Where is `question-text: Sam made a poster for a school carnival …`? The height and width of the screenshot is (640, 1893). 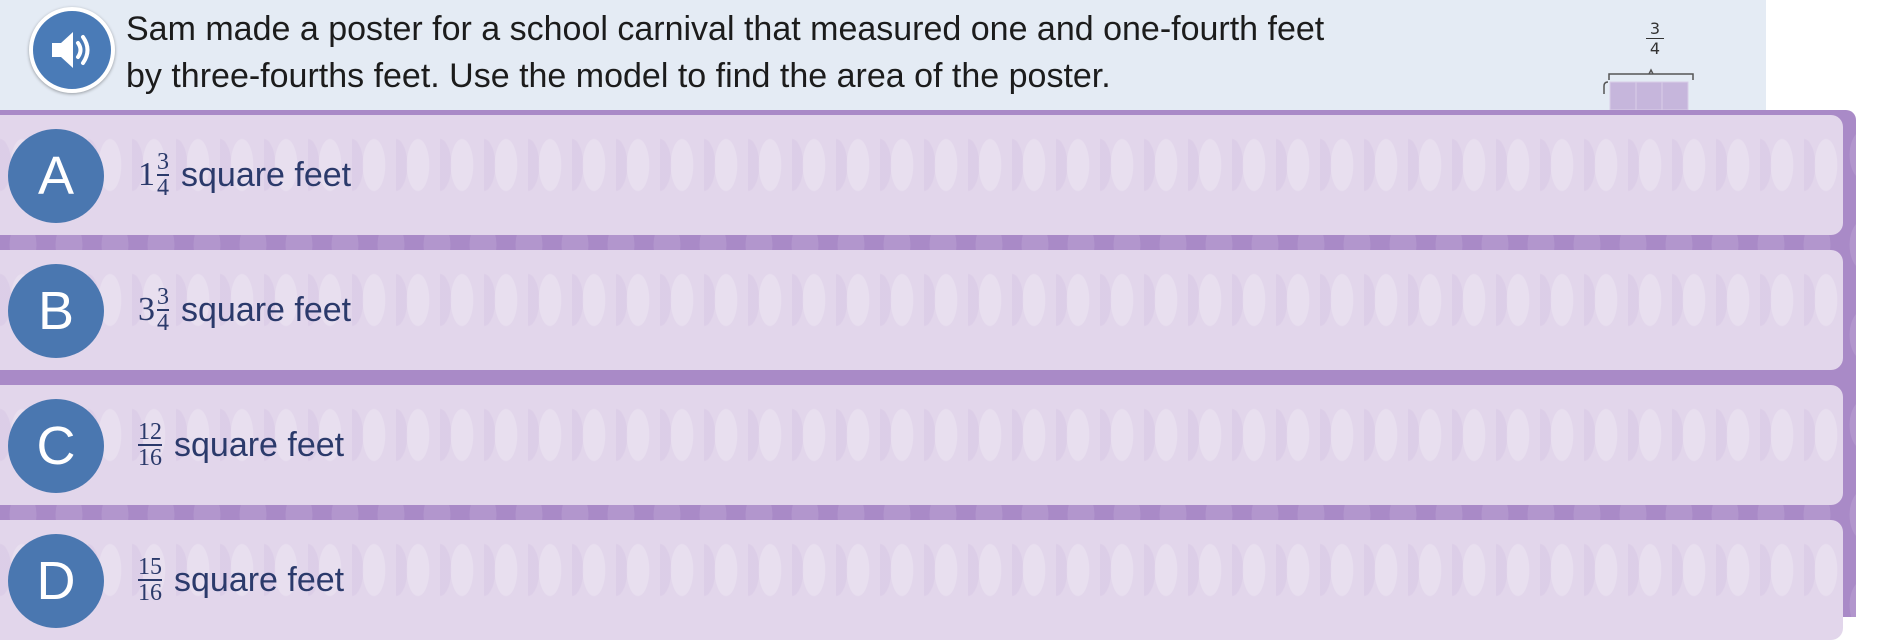
question-text: Sam made a poster for a school carnival … is located at coordinates (771, 53).